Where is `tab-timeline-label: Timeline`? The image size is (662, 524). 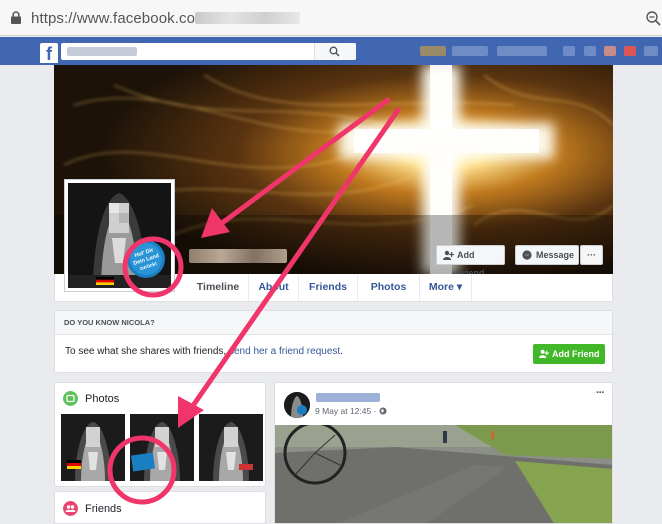
tab-timeline-label: Timeline is located at coordinates (218, 287).